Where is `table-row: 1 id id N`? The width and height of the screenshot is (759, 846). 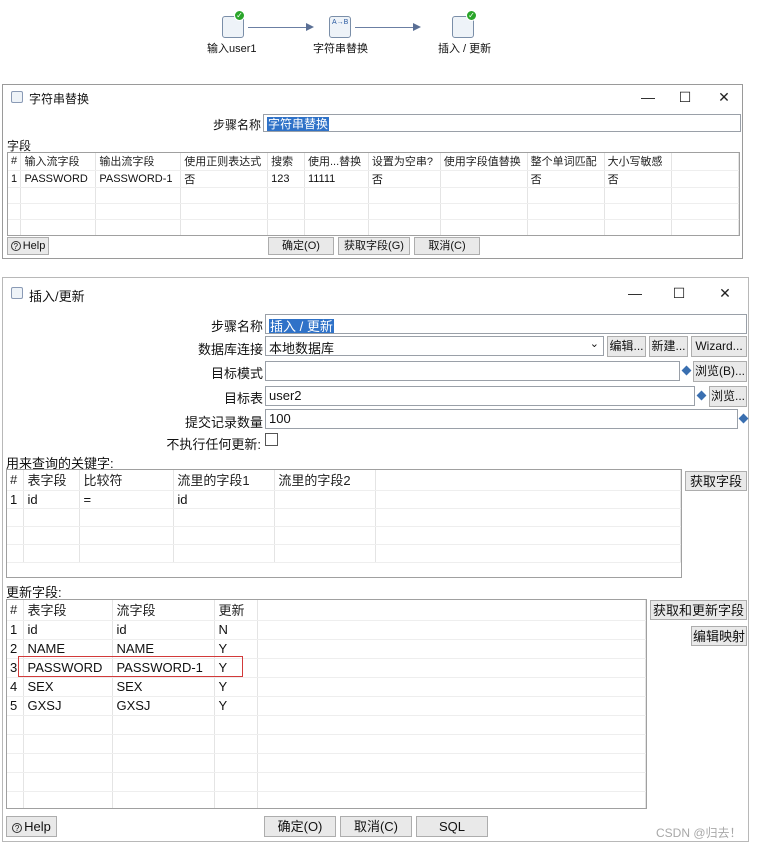 table-row: 1 id id N is located at coordinates (326, 630).